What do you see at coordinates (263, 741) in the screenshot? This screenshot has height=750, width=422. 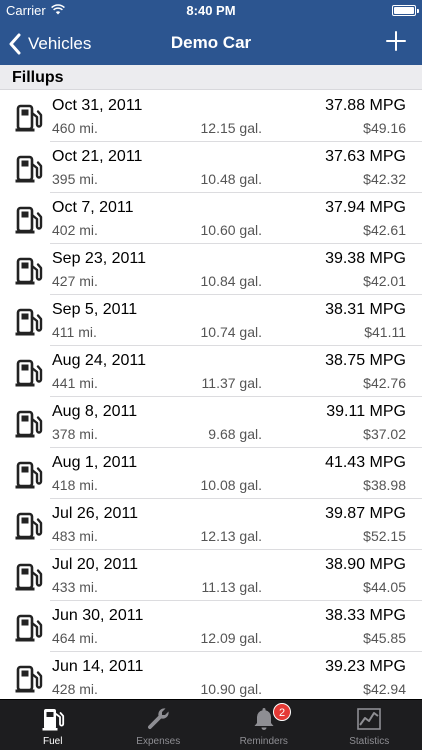 I see `tab-reminders-label: Reminders` at bounding box center [263, 741].